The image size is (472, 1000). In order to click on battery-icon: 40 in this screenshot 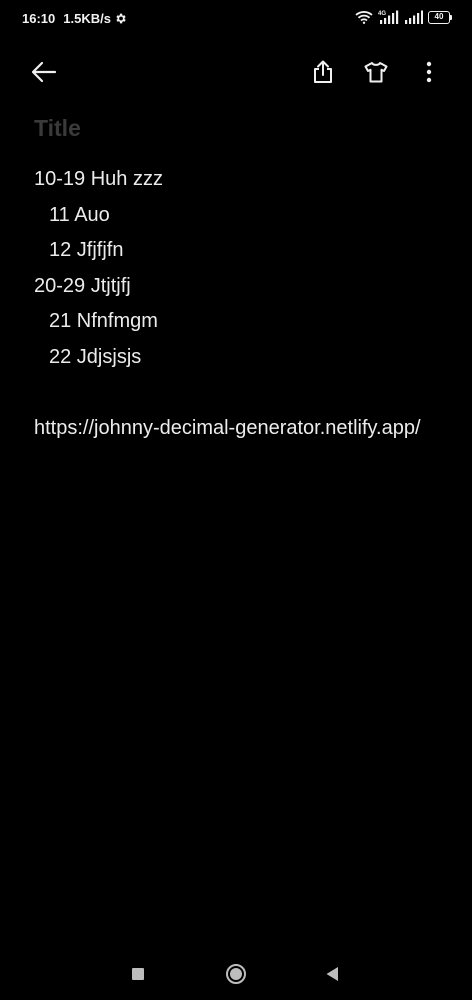, I will do `click(440, 17)`.